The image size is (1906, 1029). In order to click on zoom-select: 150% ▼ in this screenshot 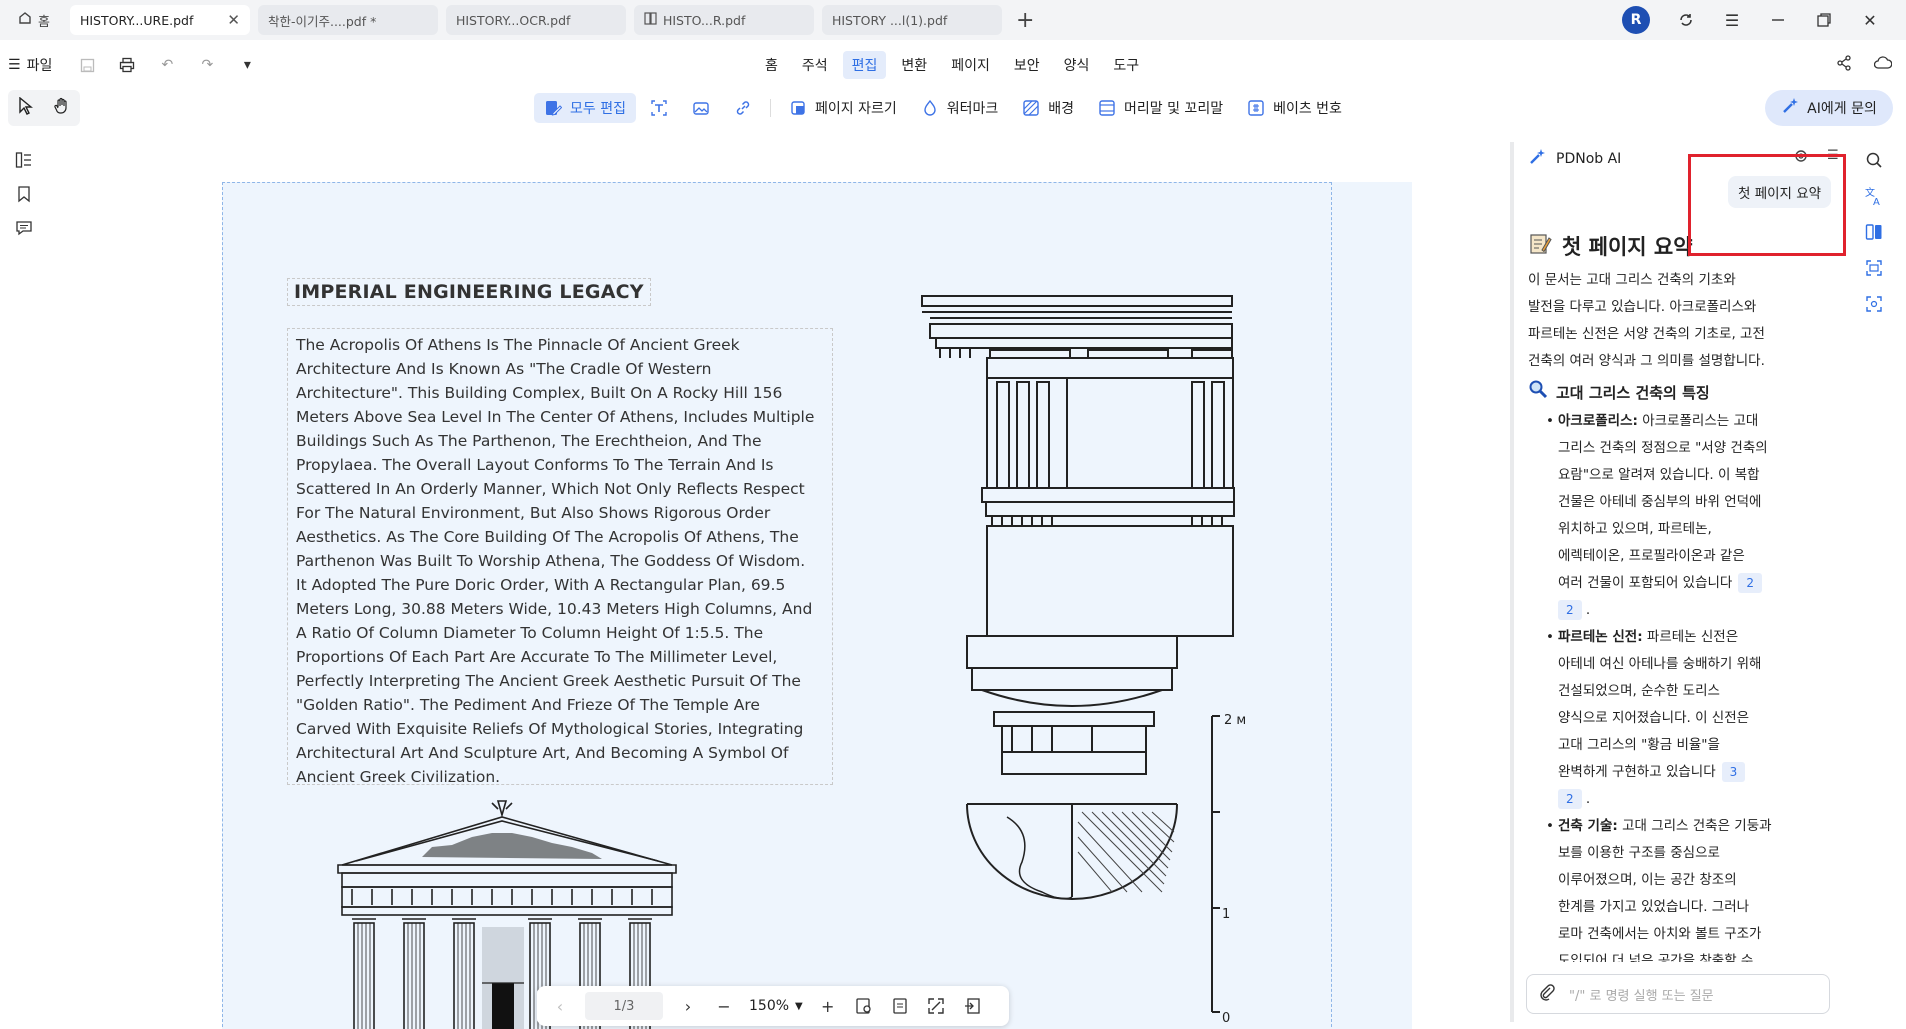, I will do `click(776, 1006)`.